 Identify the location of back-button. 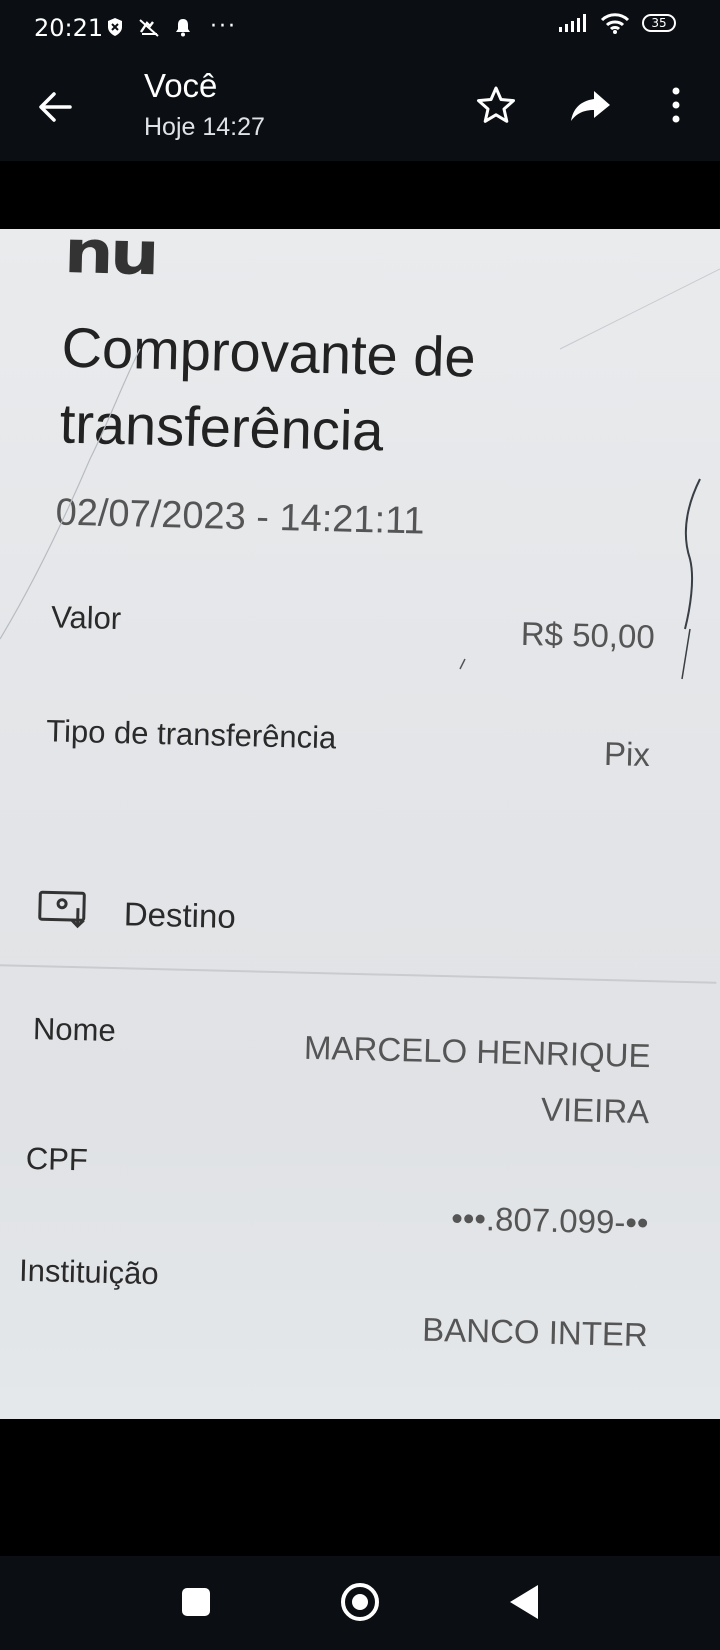
(56, 107).